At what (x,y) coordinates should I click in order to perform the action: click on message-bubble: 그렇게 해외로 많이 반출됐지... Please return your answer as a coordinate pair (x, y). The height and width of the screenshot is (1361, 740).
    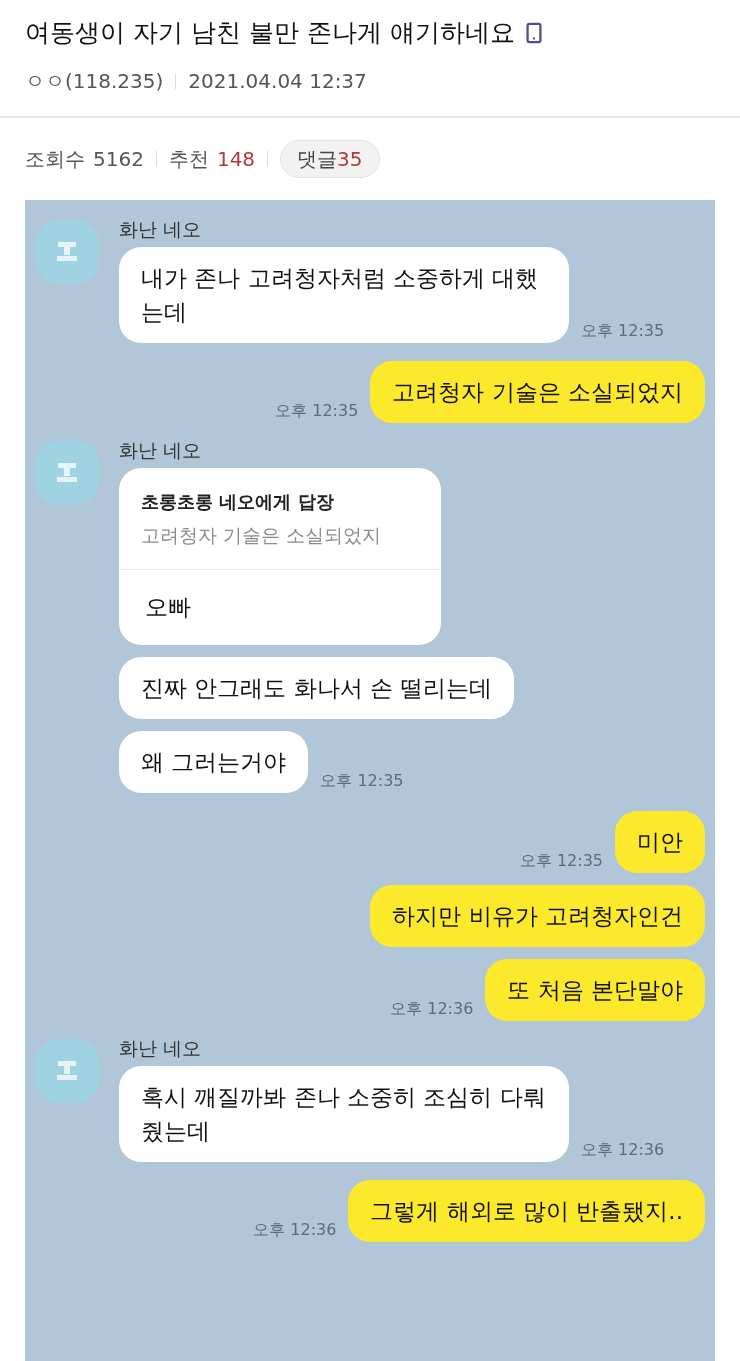
    Looking at the image, I should click on (526, 1210).